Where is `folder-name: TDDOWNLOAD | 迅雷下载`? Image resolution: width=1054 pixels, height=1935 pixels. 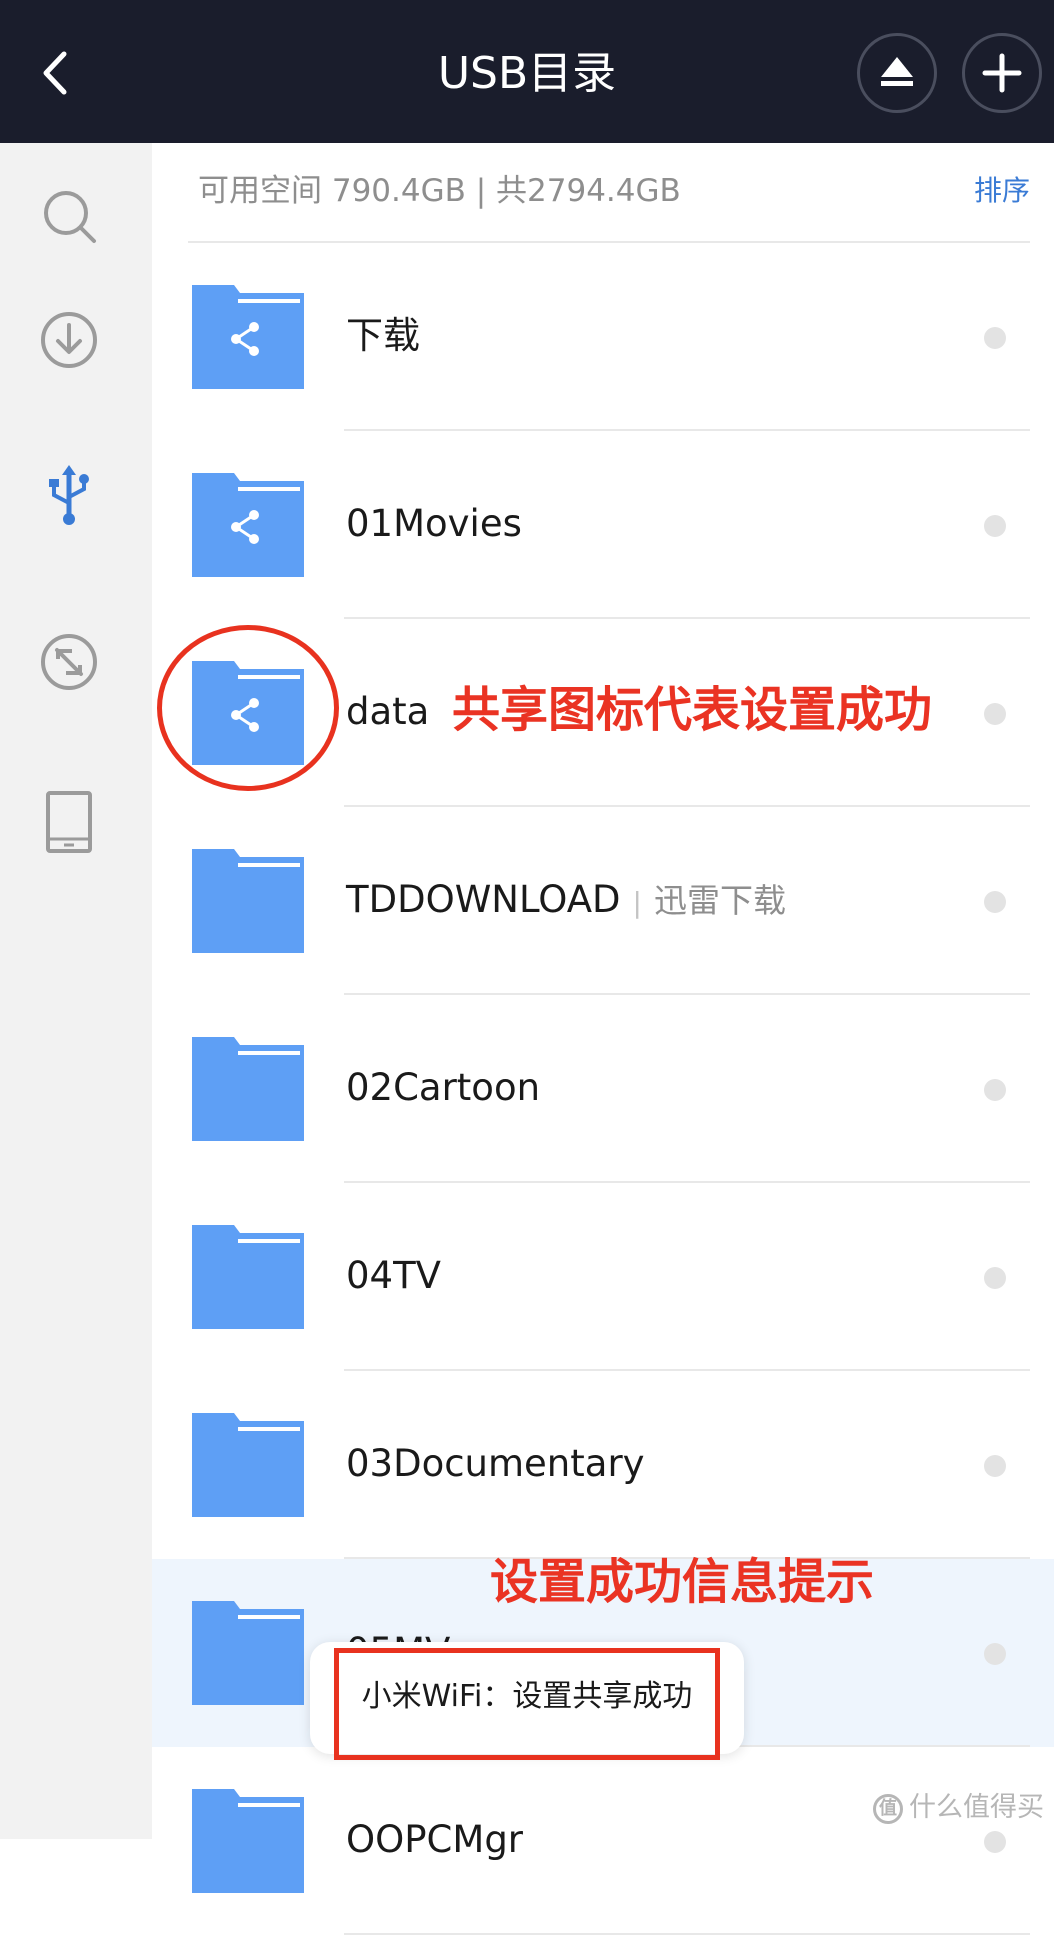 folder-name: TDDOWNLOAD | 迅雷下载 is located at coordinates (566, 901).